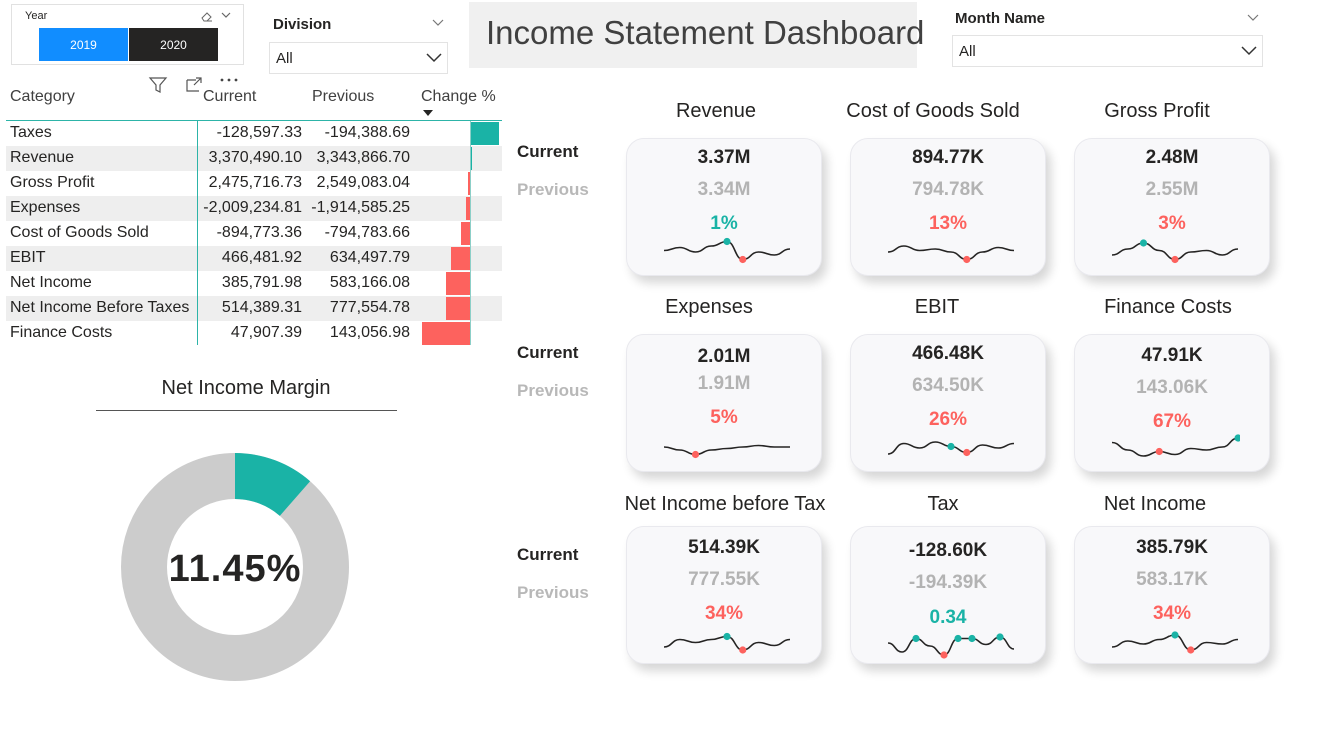 The image size is (1322, 740). What do you see at coordinates (369, 257) in the screenshot?
I see `cell-previous: 634,497.79` at bounding box center [369, 257].